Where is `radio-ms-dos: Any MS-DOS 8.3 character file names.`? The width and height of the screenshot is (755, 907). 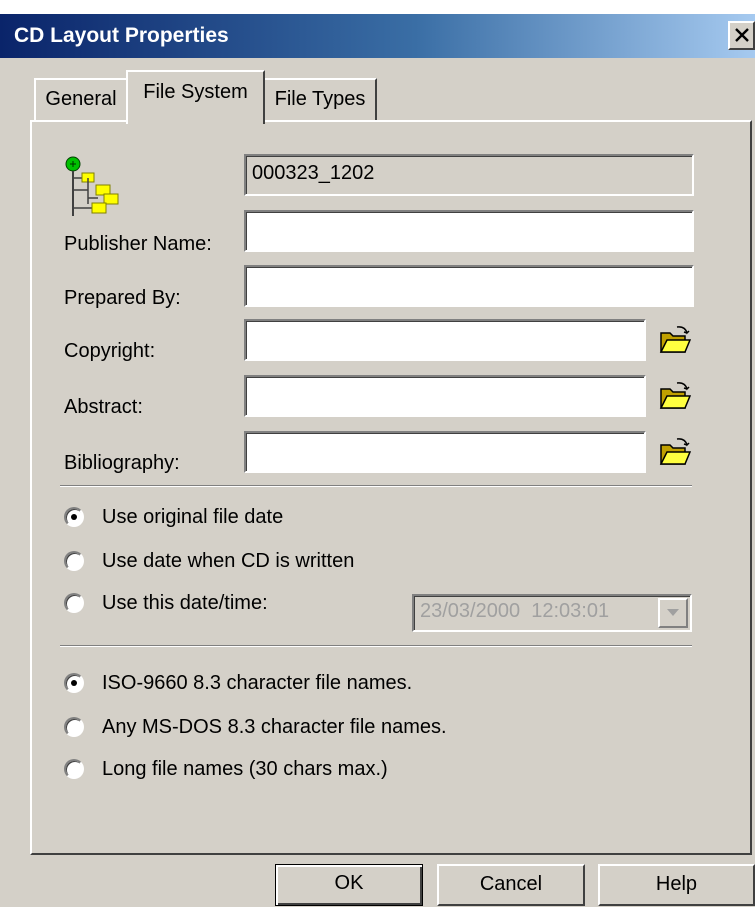 radio-ms-dos: Any MS-DOS 8.3 character file names. is located at coordinates (284, 727).